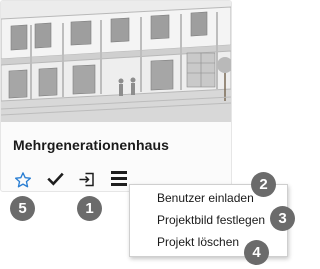  I want to click on menu-item-delete-project: Projekt löschen, so click(198, 242).